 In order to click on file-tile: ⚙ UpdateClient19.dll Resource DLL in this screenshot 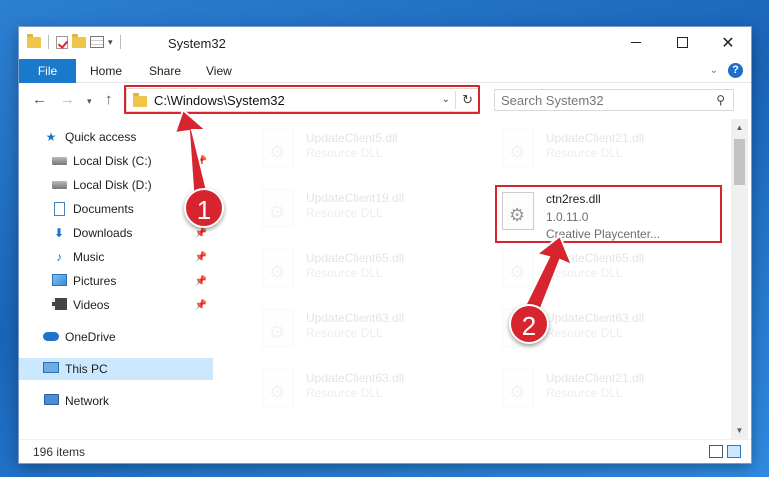, I will do `click(377, 209)`.